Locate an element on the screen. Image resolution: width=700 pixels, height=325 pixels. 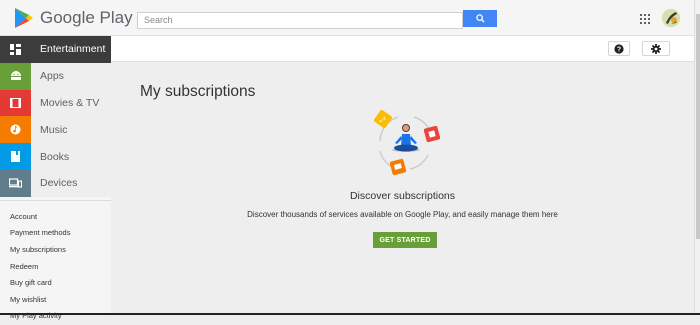
gear-icon is located at coordinates (656, 48).